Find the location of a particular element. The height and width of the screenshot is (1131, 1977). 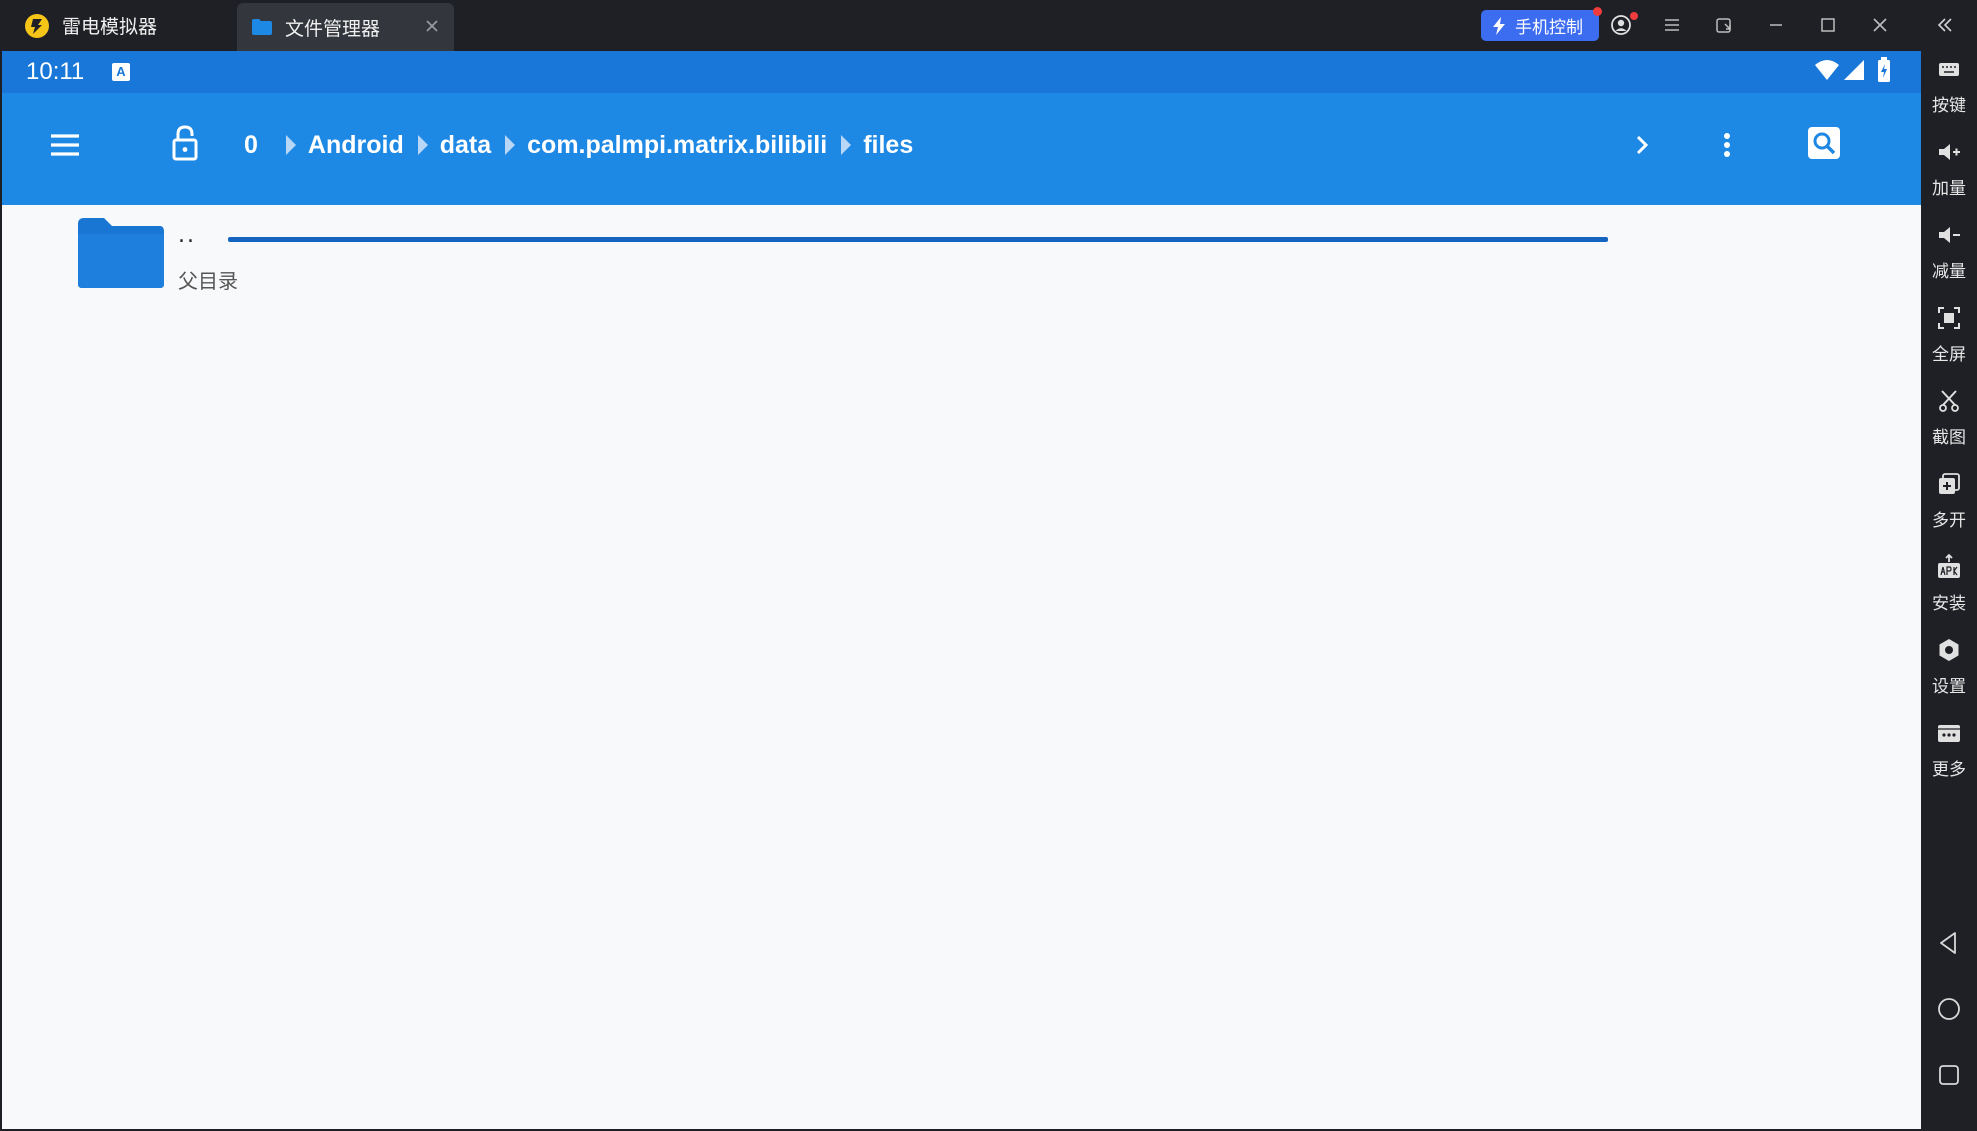

search-icon is located at coordinates (1824, 143).